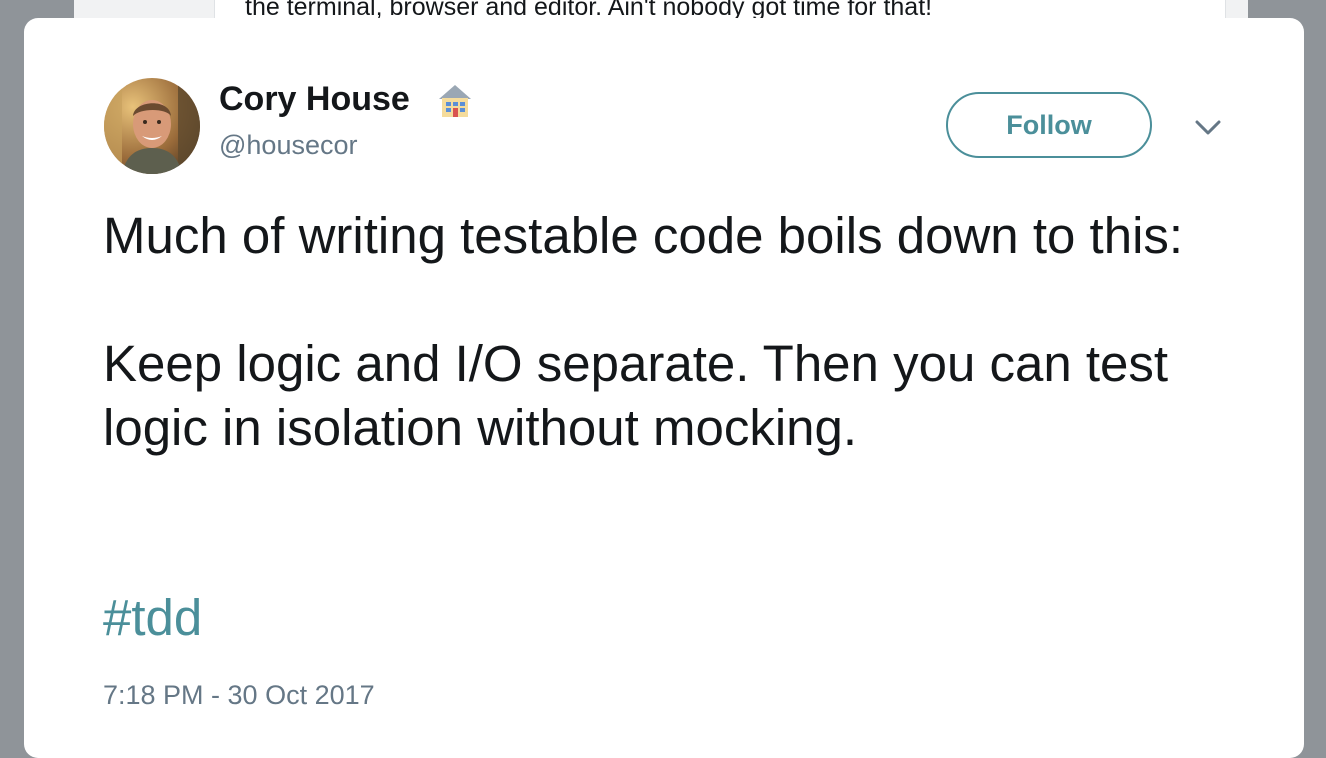 Image resolution: width=1326 pixels, height=758 pixels. Describe the element at coordinates (1049, 125) in the screenshot. I see `follow-button: Follow` at that location.